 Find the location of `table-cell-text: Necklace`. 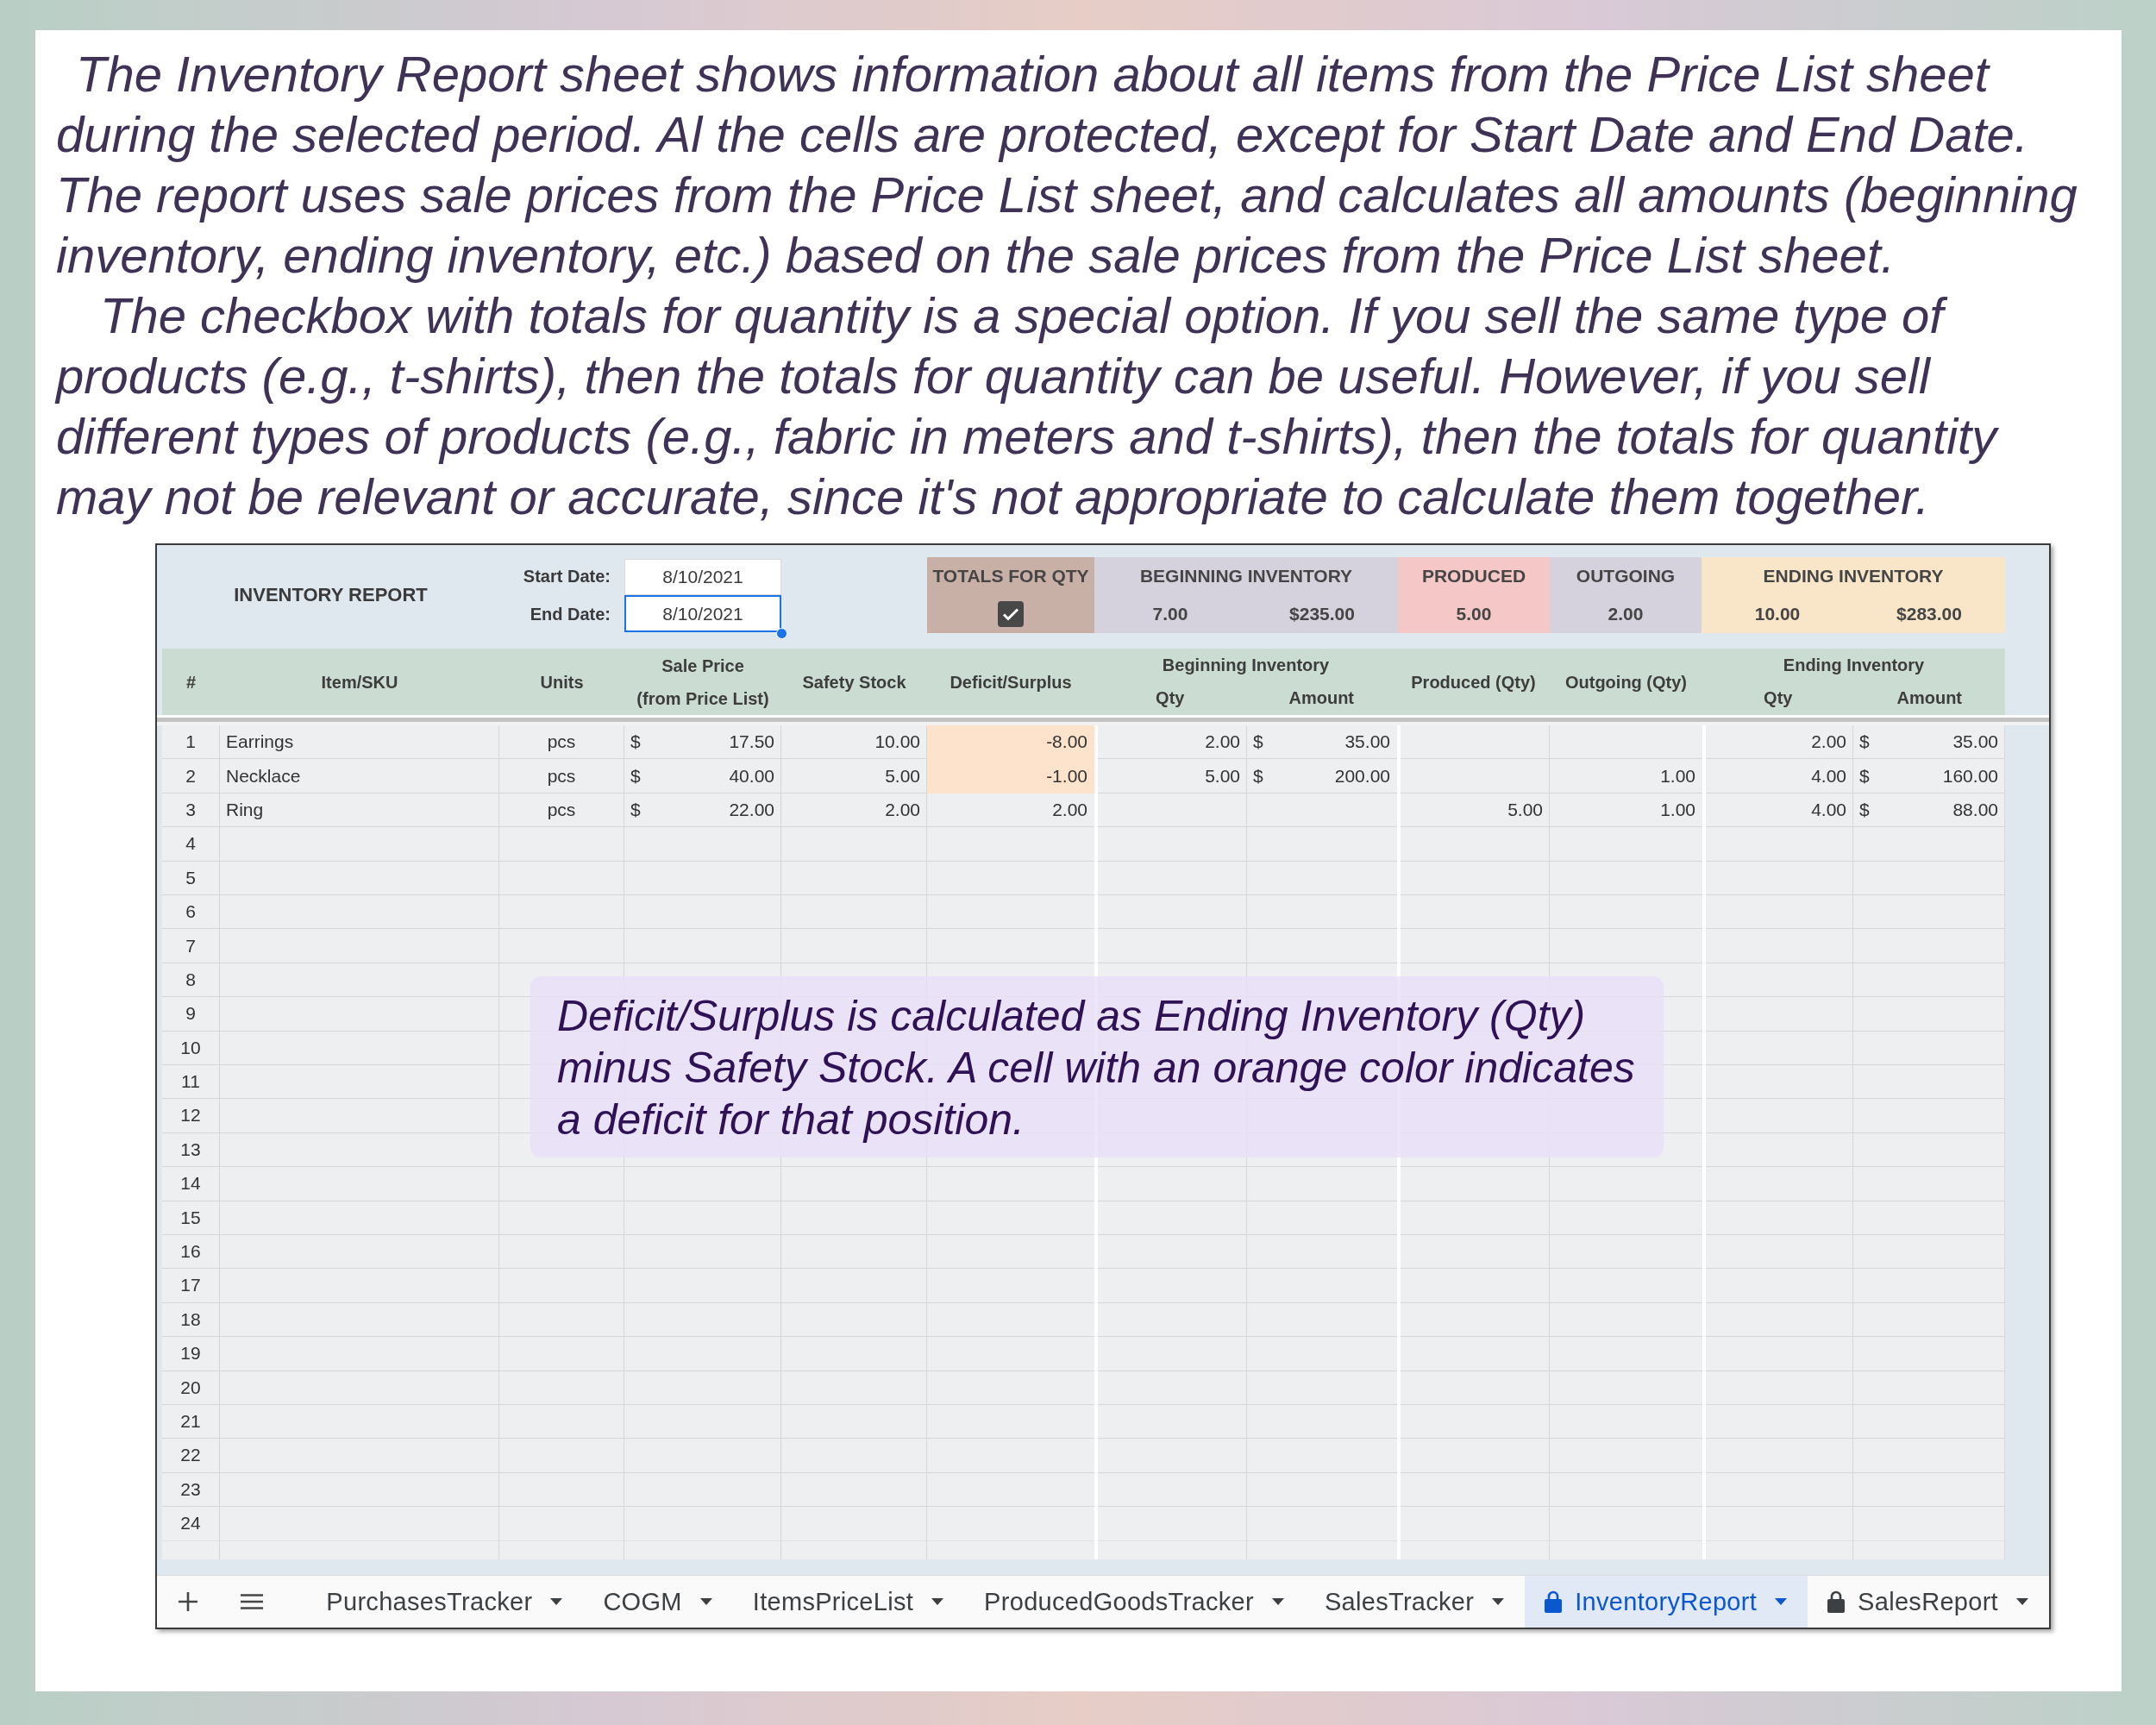

table-cell-text: Necklace is located at coordinates (263, 776).